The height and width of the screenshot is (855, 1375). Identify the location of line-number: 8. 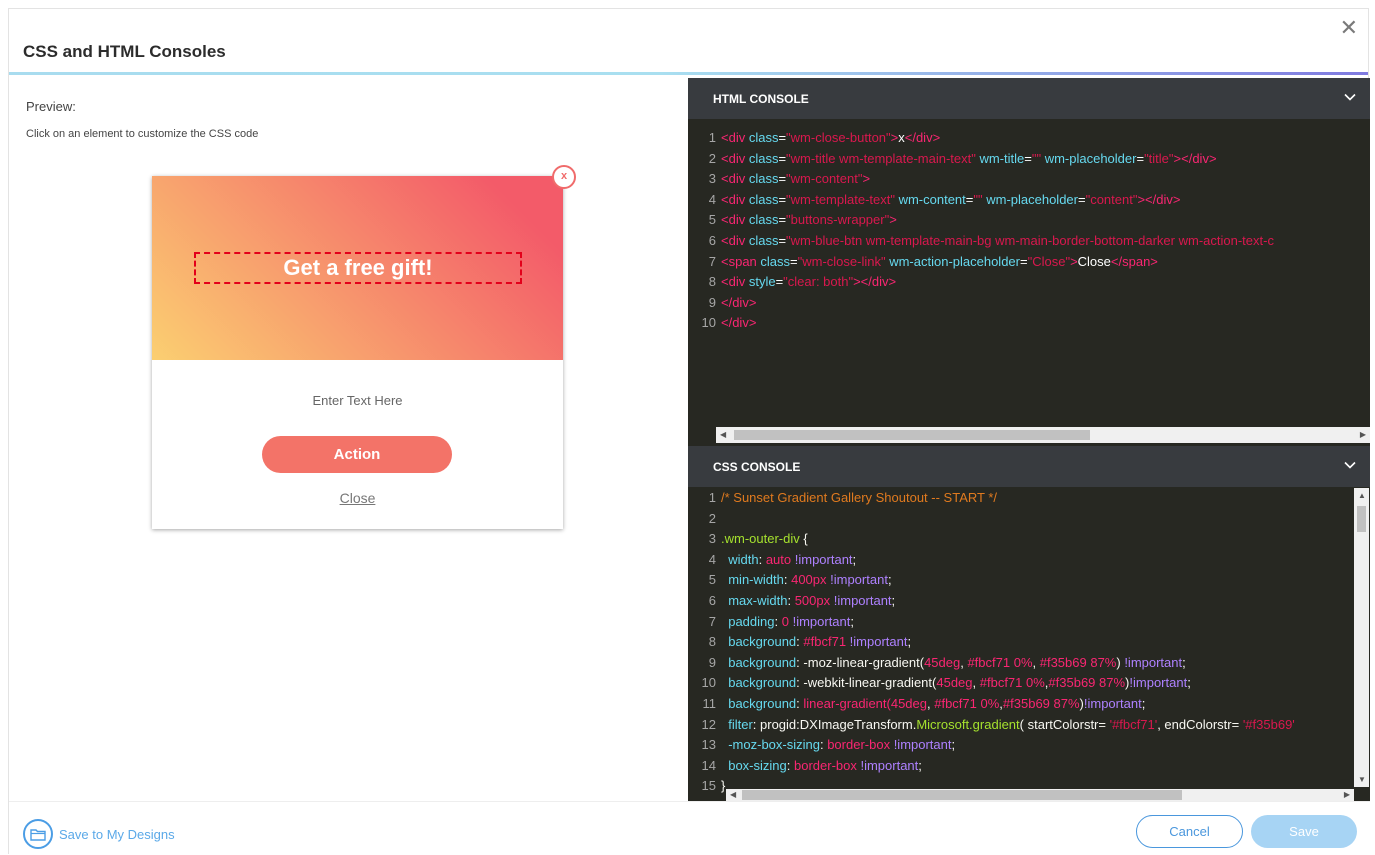
(712, 282).